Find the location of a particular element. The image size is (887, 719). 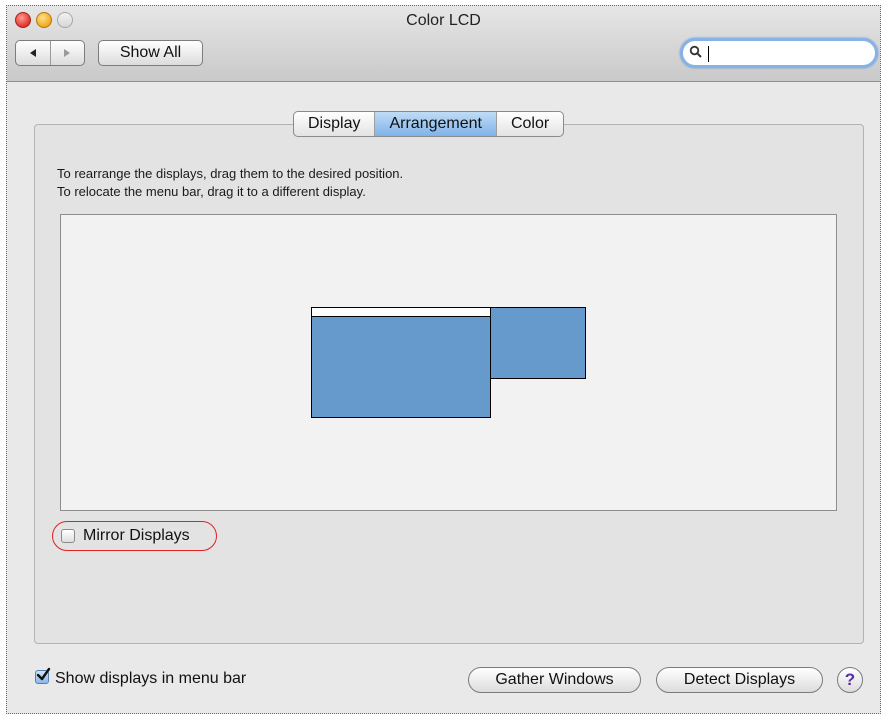

mirror-displays-label: Mirror Displays is located at coordinates (136, 536).